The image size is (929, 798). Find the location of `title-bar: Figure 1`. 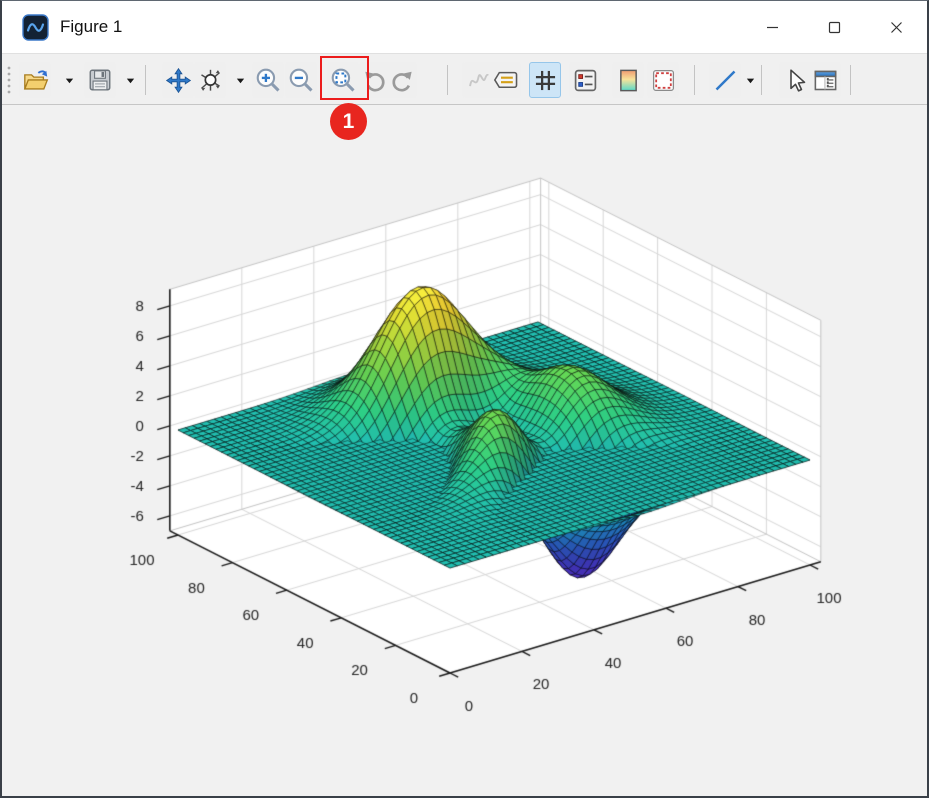

title-bar: Figure 1 is located at coordinates (464, 27).